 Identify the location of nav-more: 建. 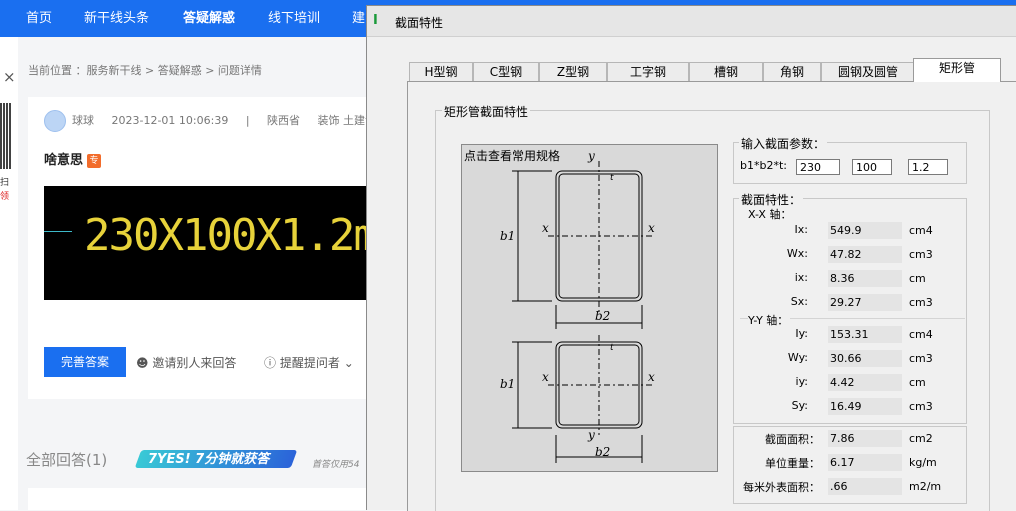
(358, 18).